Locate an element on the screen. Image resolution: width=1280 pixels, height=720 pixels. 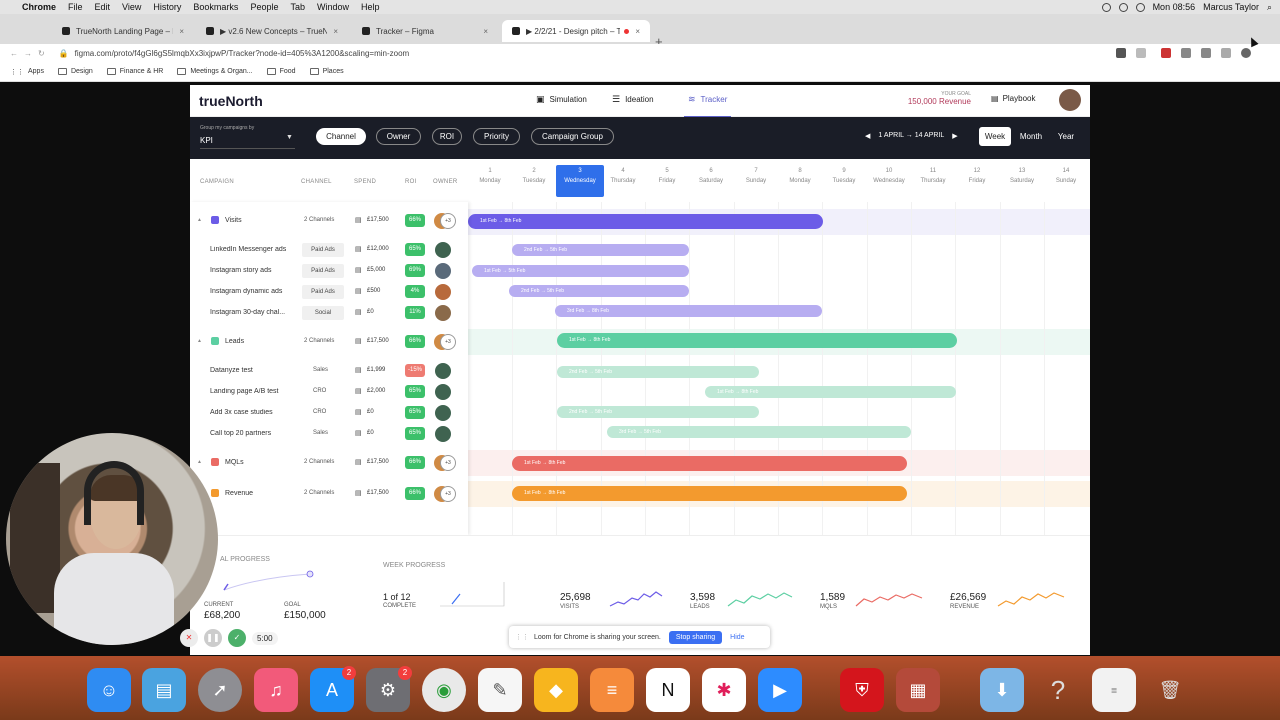
filter-priority: Priority is located at coordinates (496, 136).